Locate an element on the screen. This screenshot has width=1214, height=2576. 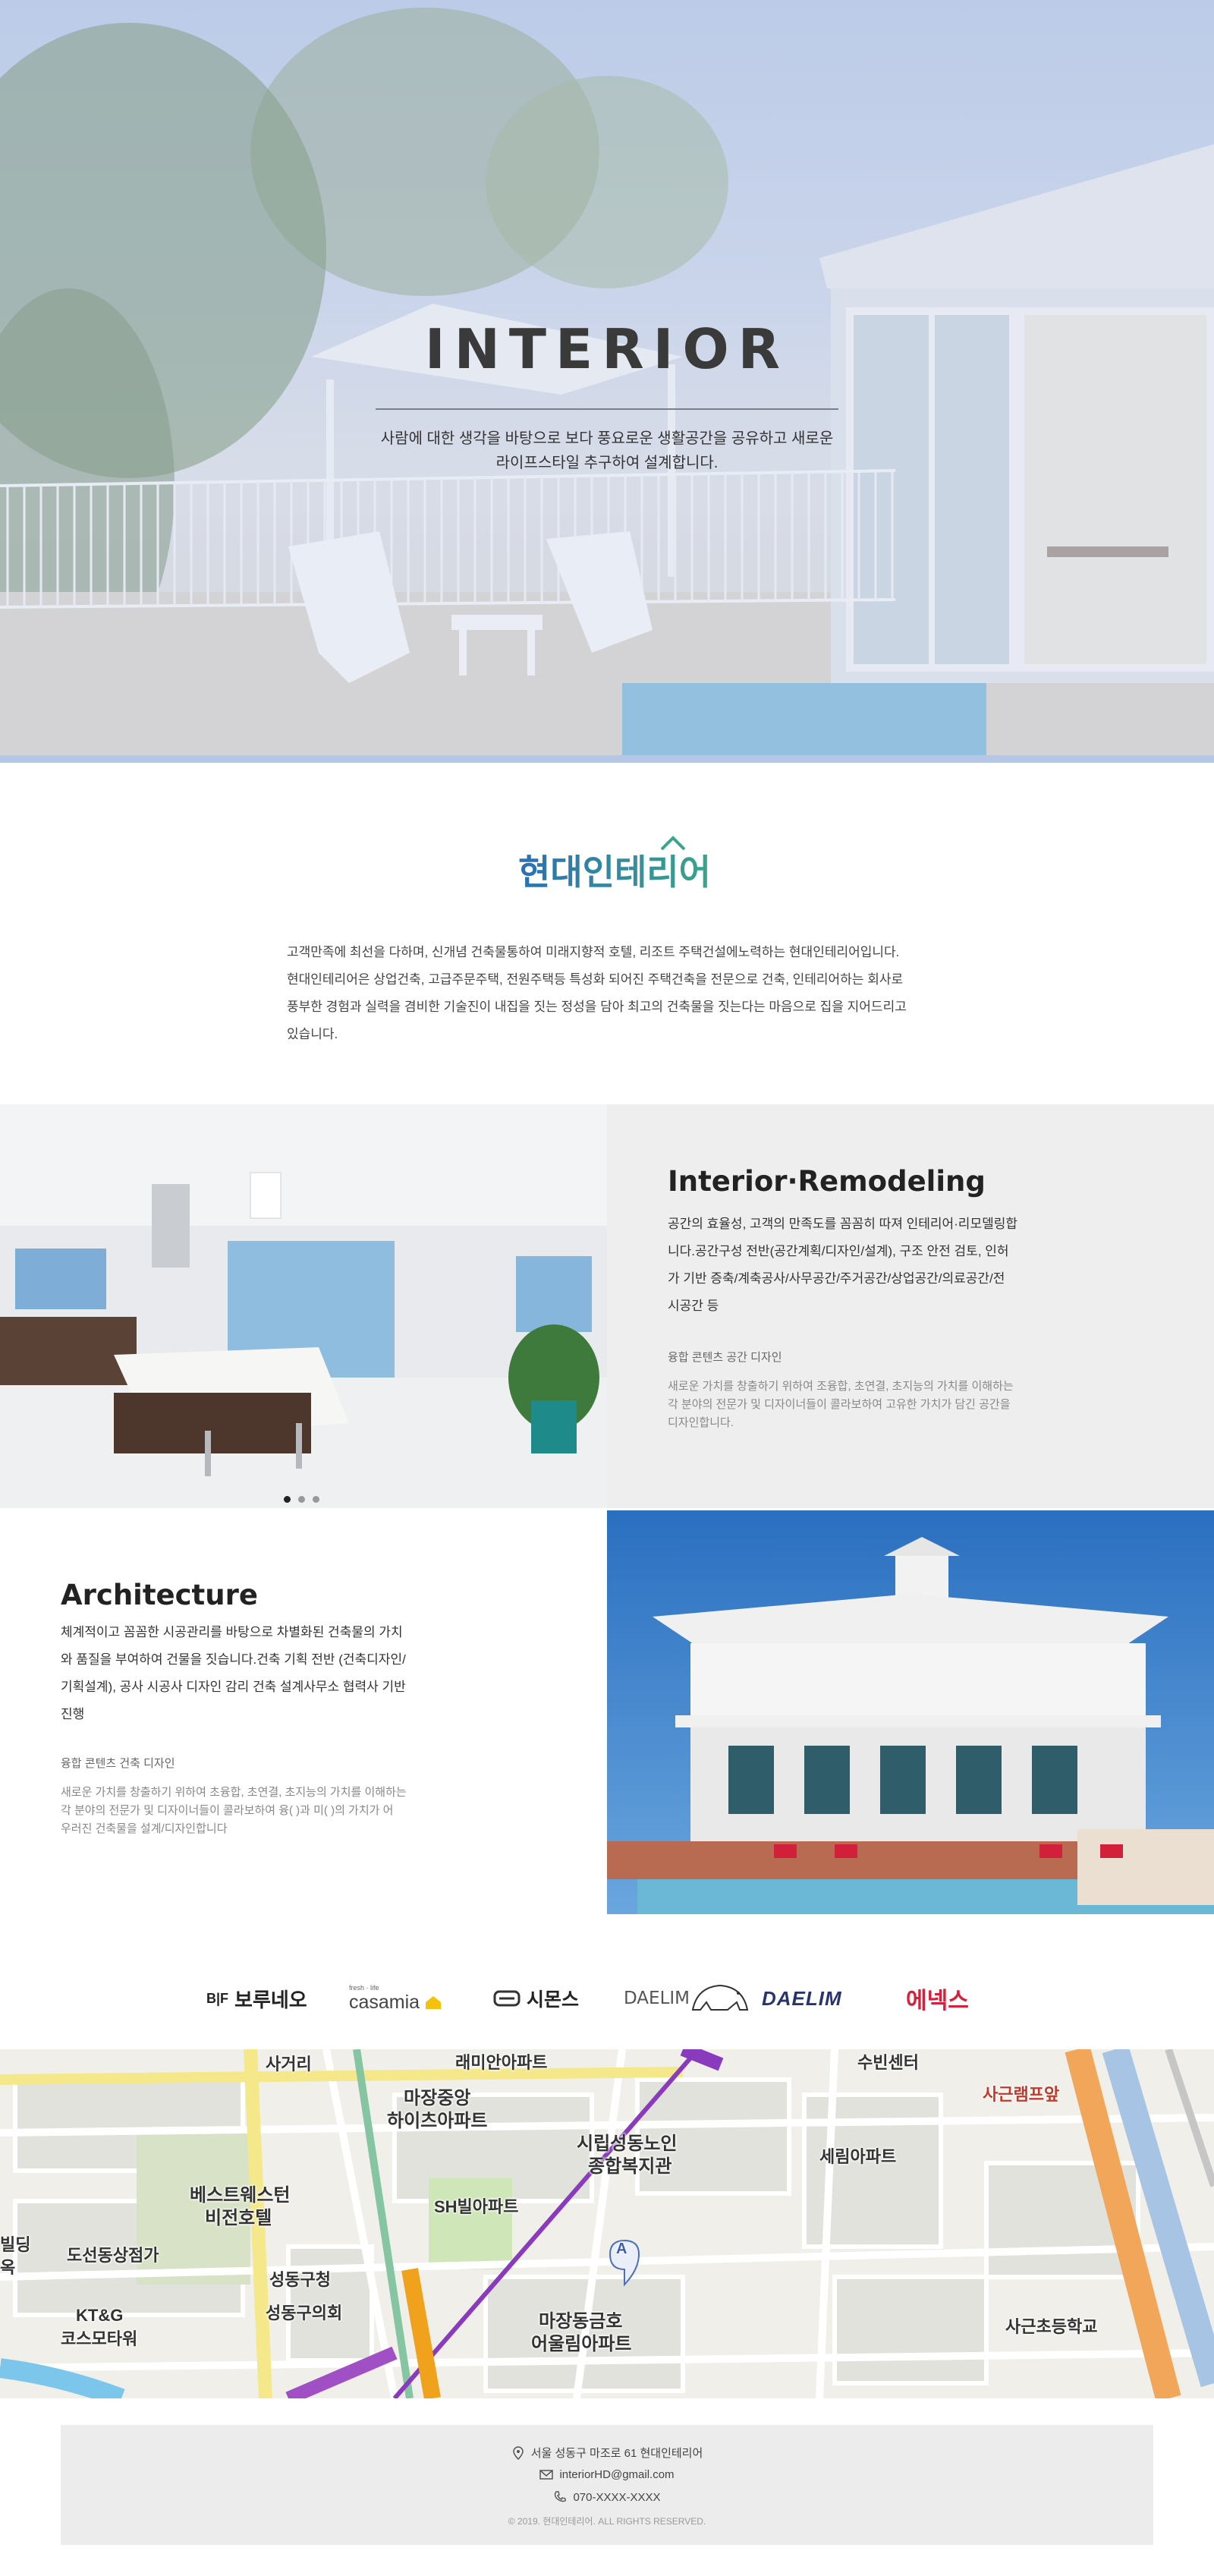
footer-copyright: © 2019. 현대인테리어. ALL RIGHTS RESERVED. is located at coordinates (607, 2521).